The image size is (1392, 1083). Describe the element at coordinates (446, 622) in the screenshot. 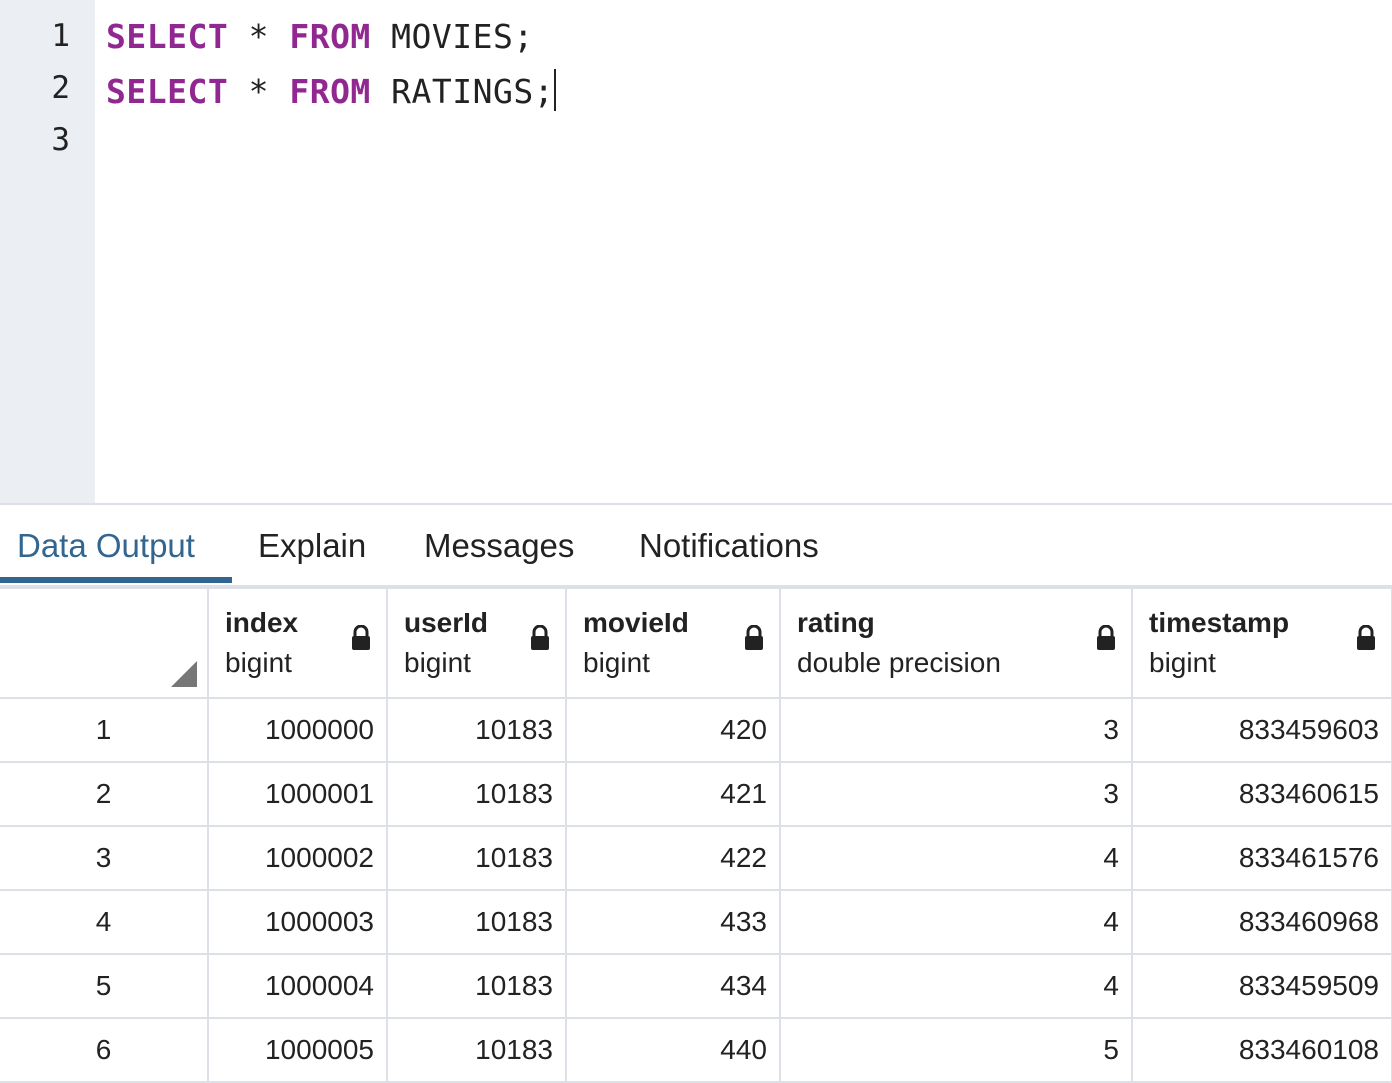

I see `column-name: userId` at that location.